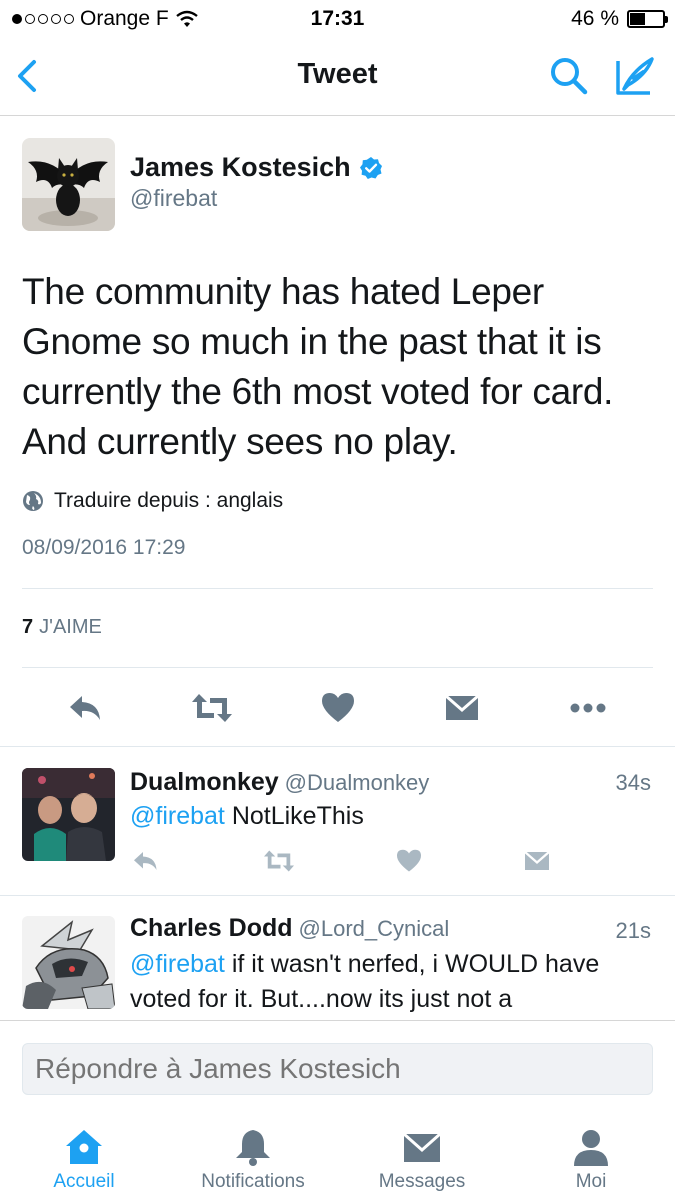 This screenshot has height=1200, width=675. I want to click on tab-profile: Moi, so click(591, 1155).